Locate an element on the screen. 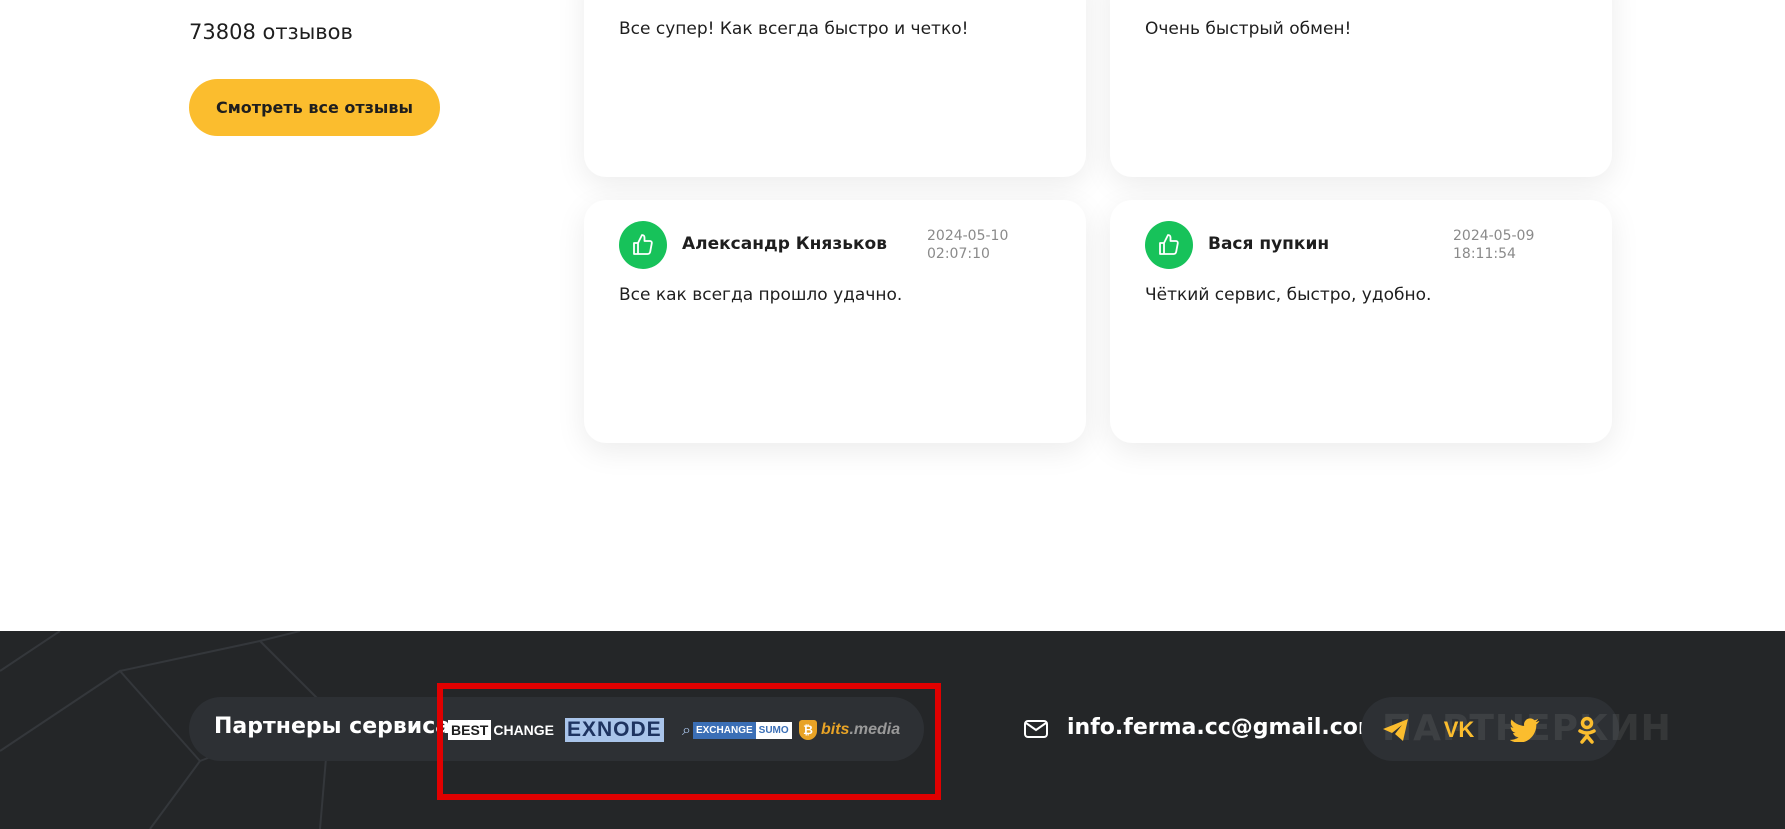 The width and height of the screenshot is (1785, 829). vk-icon: VK is located at coordinates (1459, 730).